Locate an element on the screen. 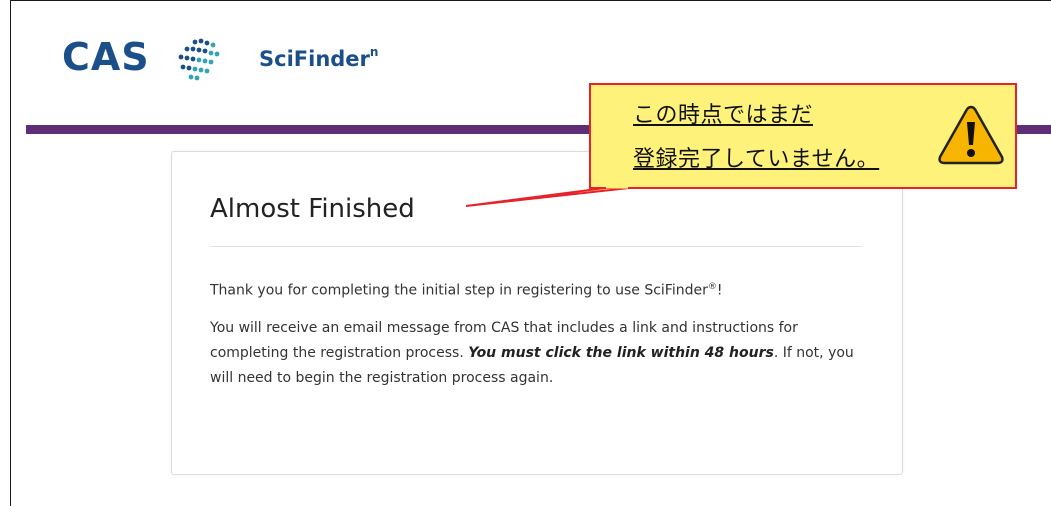 The height and width of the screenshot is (506, 1051). warning-callout: この時点ではまだ 登録完了していません。 is located at coordinates (803, 136).